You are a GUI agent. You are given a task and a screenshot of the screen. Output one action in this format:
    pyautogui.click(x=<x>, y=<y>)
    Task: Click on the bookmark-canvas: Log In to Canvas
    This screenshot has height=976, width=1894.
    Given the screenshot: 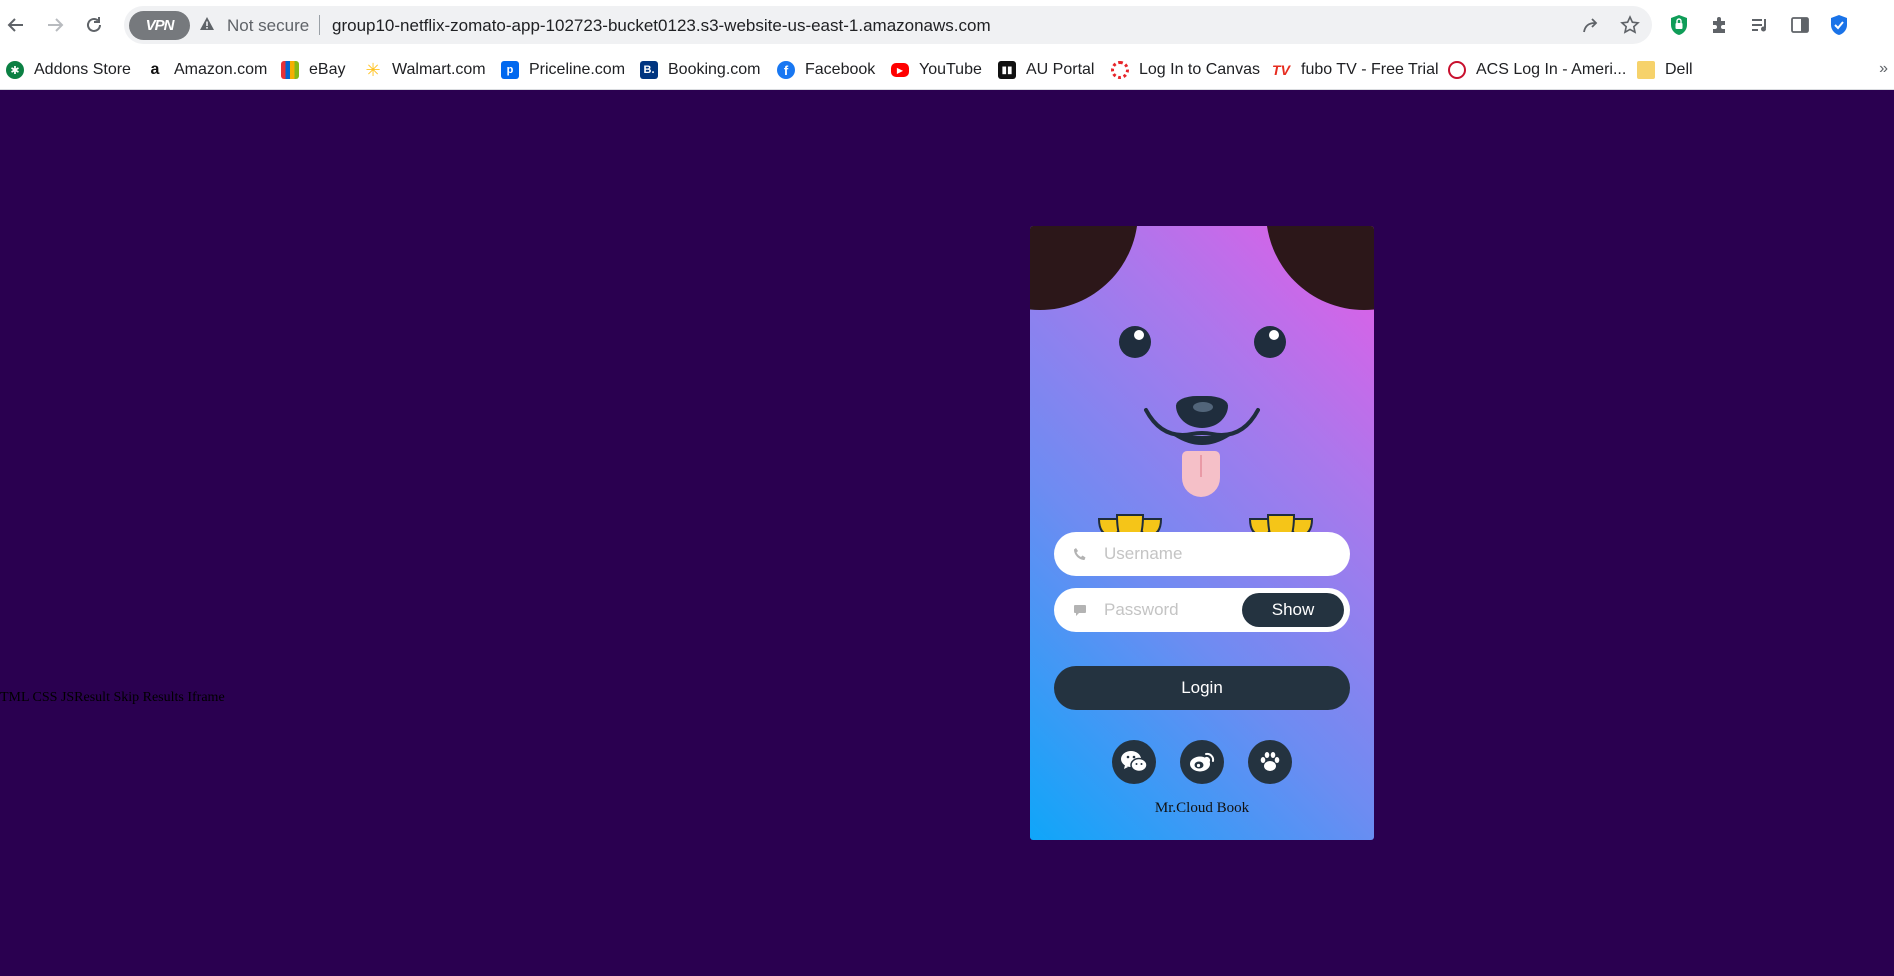 What is the action you would take?
    pyautogui.click(x=1185, y=70)
    